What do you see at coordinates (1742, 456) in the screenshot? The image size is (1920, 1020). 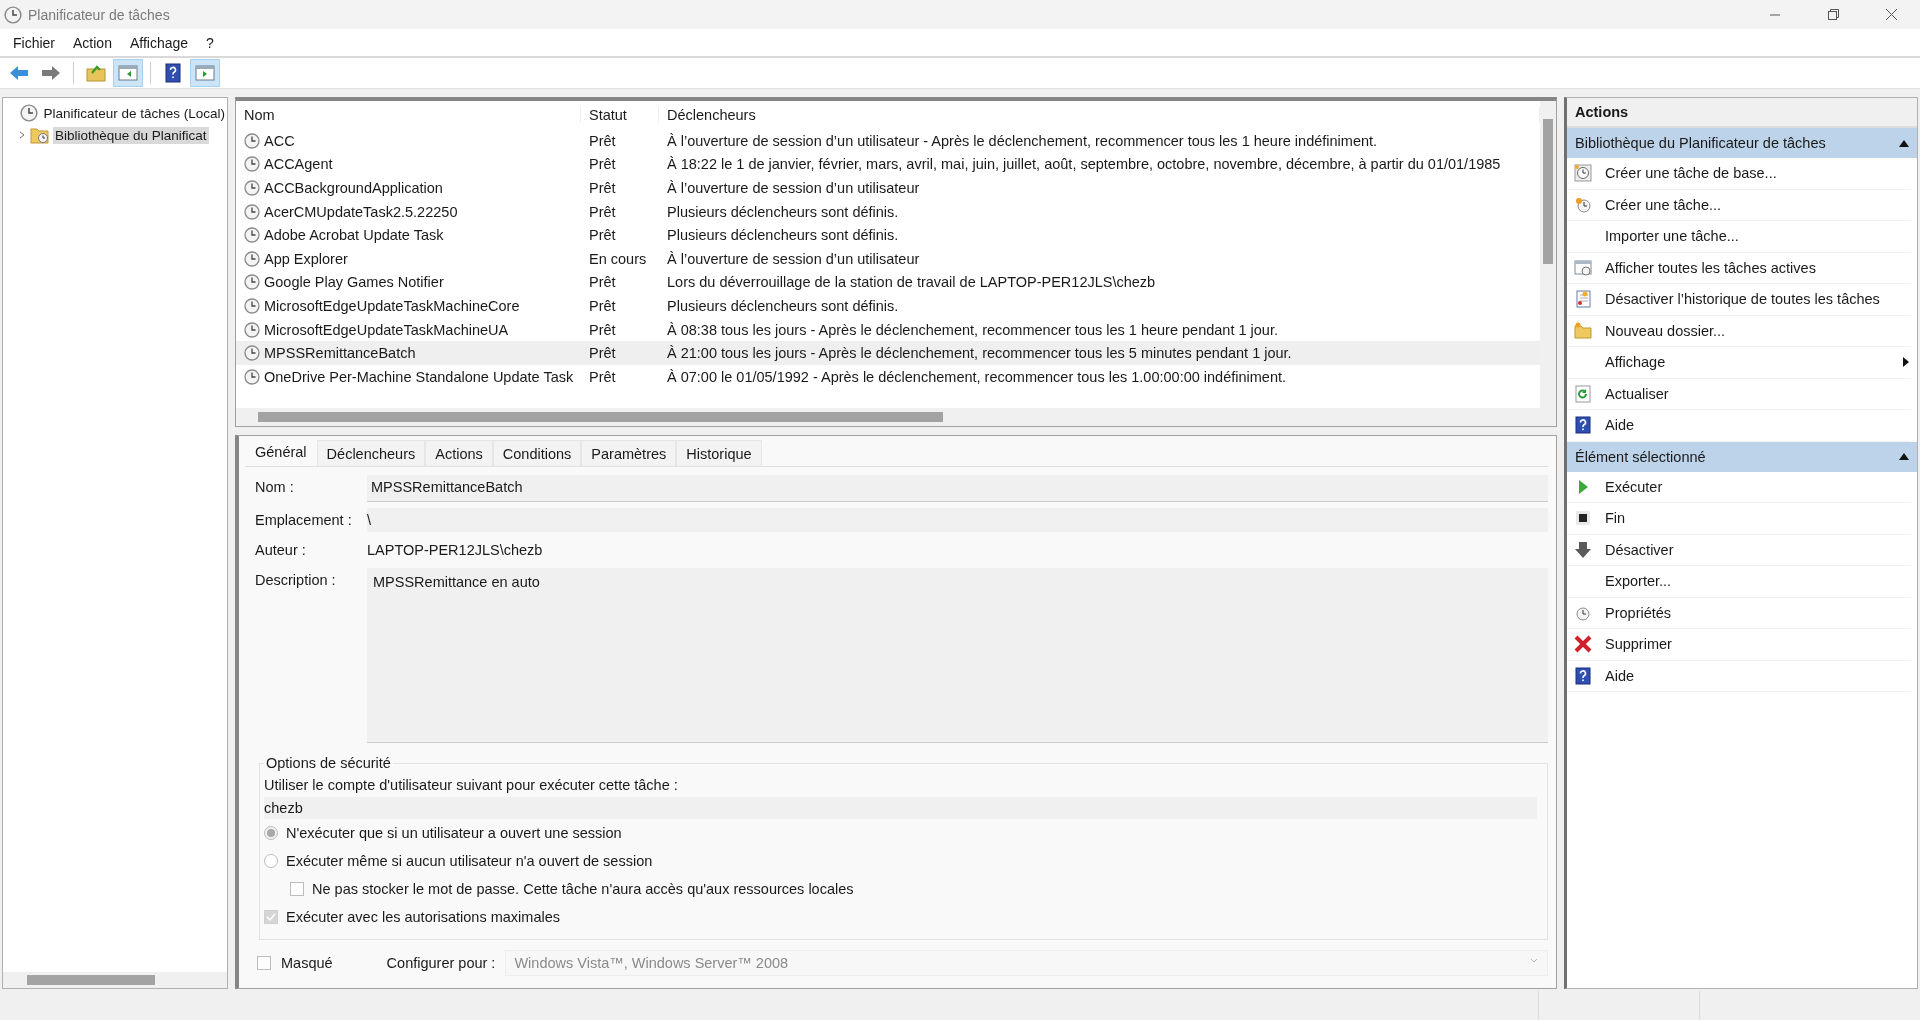 I see `section-header: Élément sélectionné` at bounding box center [1742, 456].